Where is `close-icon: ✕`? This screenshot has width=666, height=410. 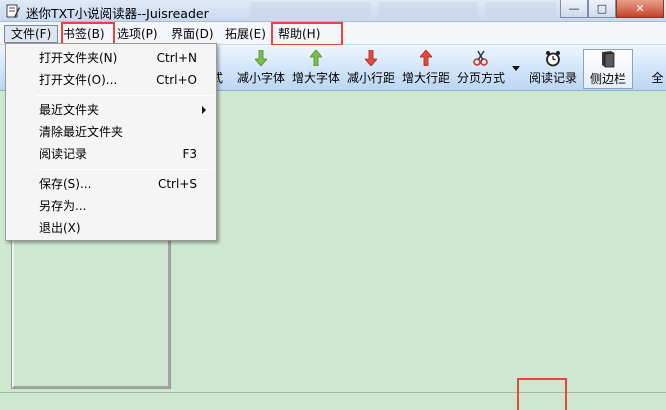 close-icon: ✕ is located at coordinates (640, 8).